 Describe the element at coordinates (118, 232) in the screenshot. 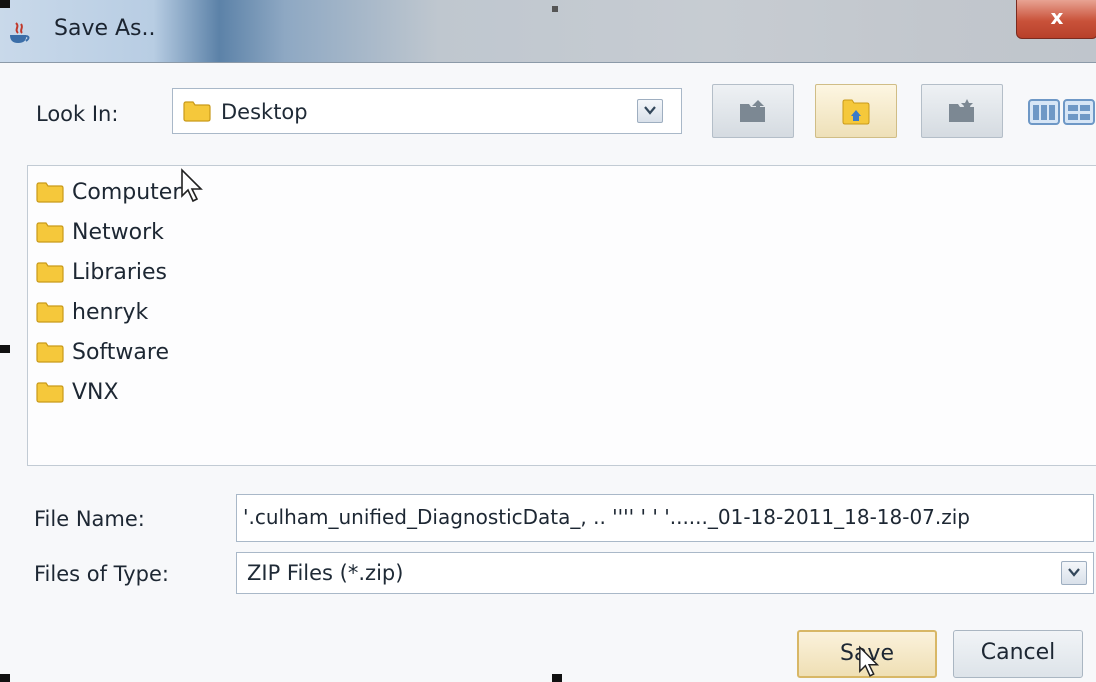

I see `list-item-label: Network` at that location.